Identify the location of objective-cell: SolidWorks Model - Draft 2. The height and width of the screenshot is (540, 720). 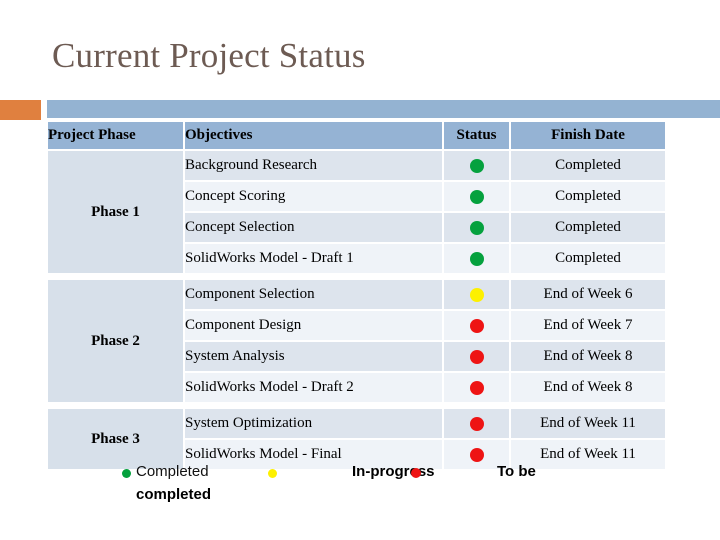
(313, 387).